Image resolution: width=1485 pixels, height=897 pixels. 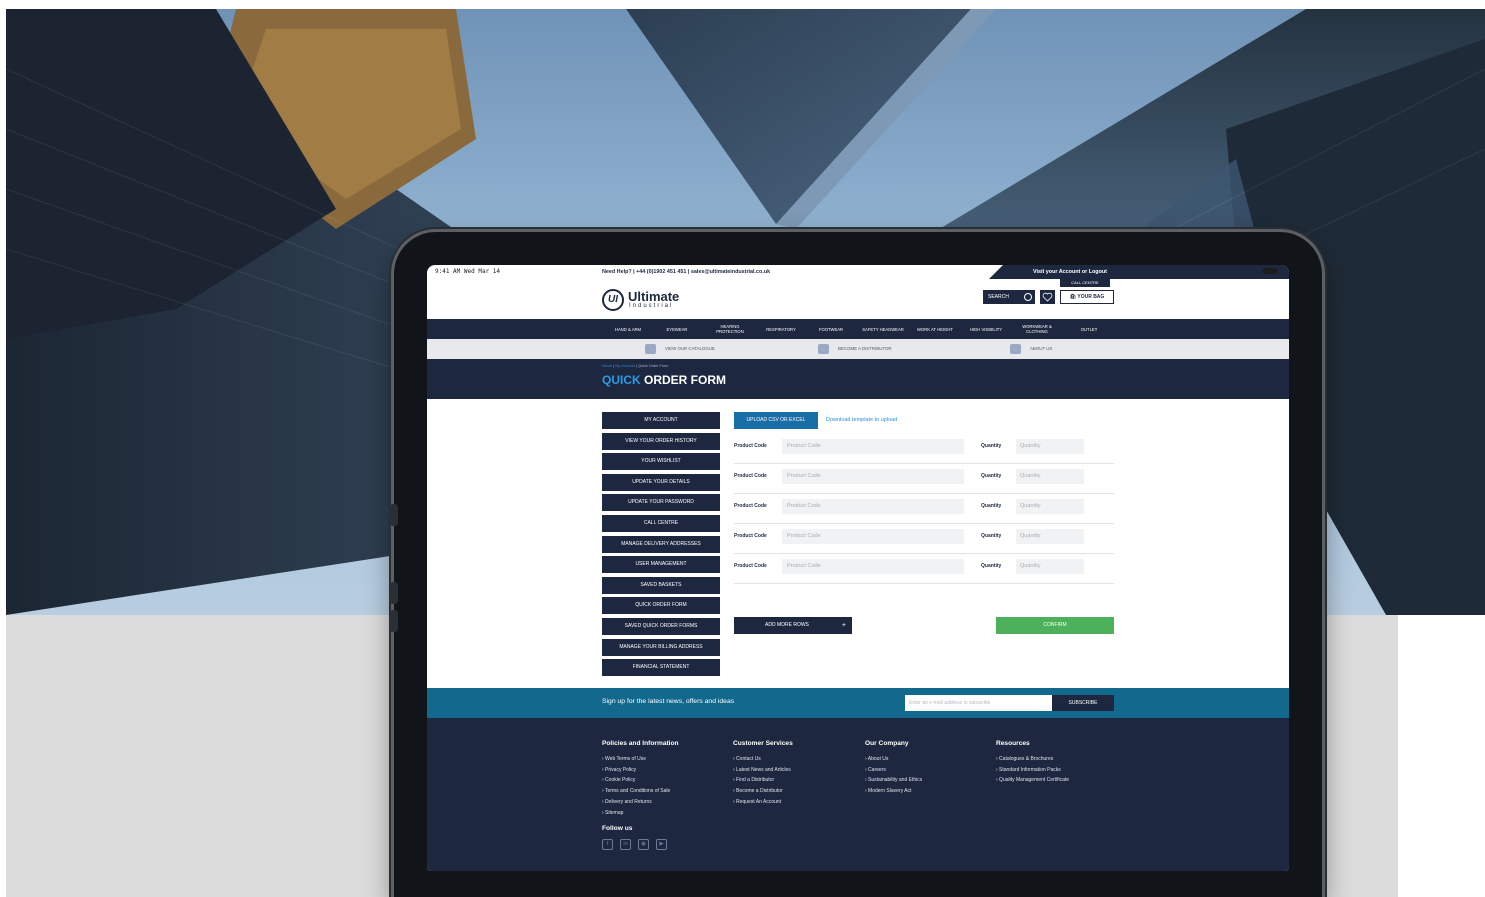 I want to click on menu-update-password: UPDATE YOUR PASSWORD, so click(x=661, y=503).